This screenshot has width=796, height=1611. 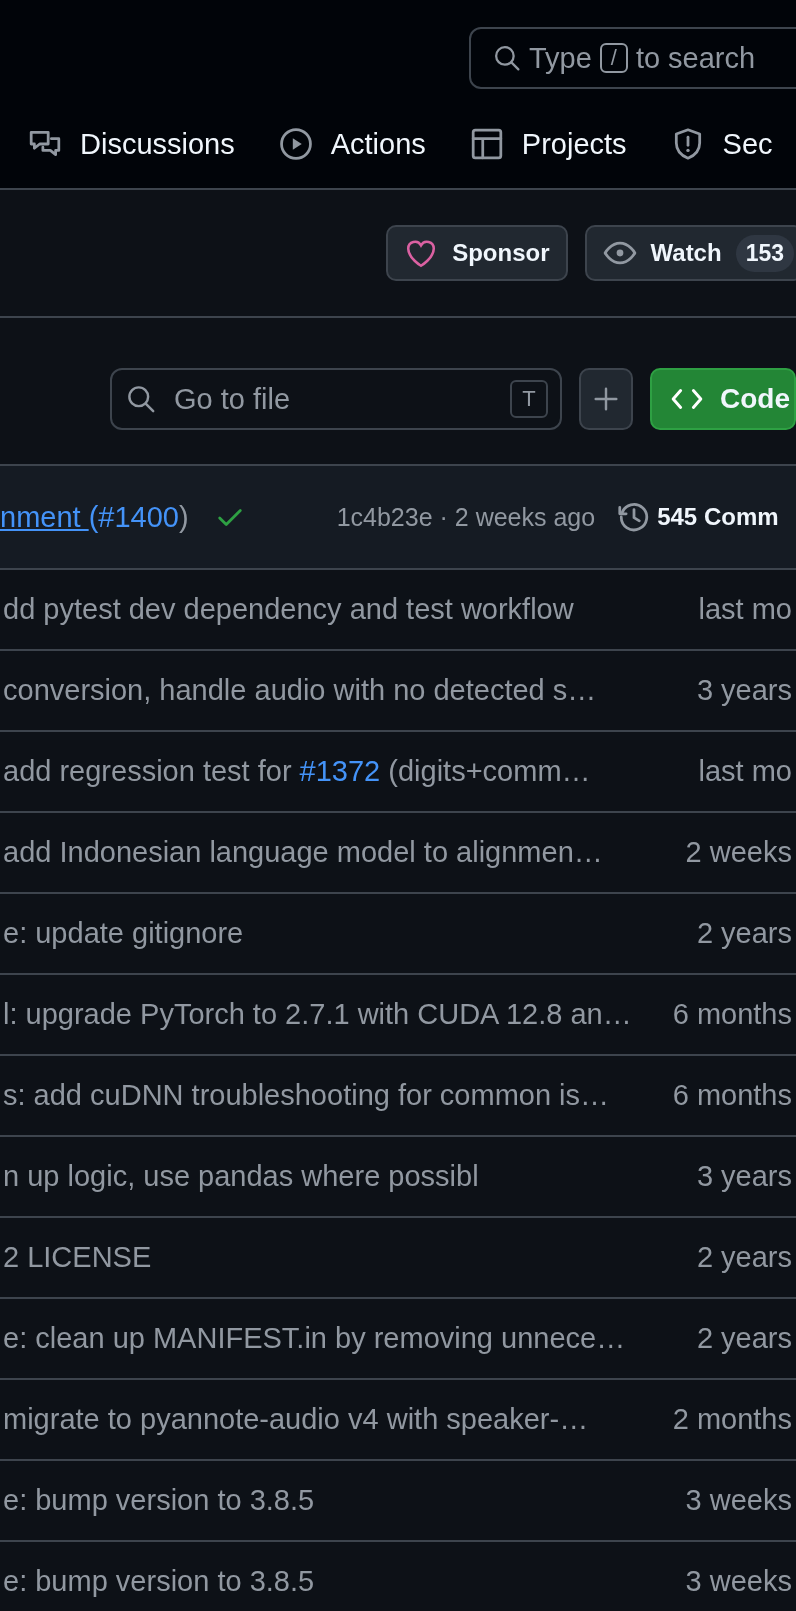 I want to click on commit-message: 2 LICENSE, so click(x=77, y=1257).